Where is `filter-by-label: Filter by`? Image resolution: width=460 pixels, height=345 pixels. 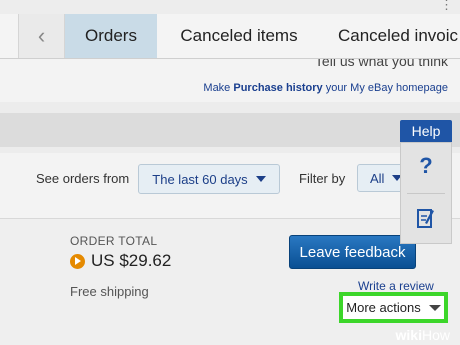
filter-by-label: Filter by is located at coordinates (322, 178).